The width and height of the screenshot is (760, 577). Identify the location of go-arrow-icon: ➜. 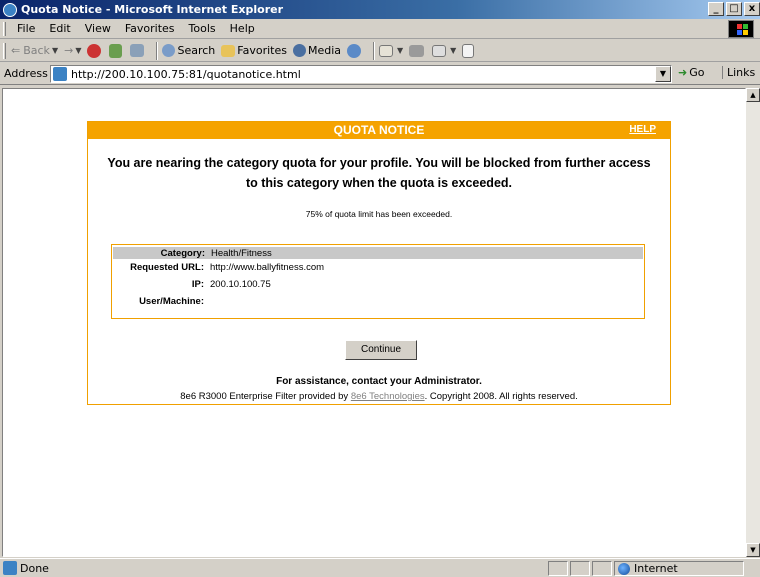
(683, 72).